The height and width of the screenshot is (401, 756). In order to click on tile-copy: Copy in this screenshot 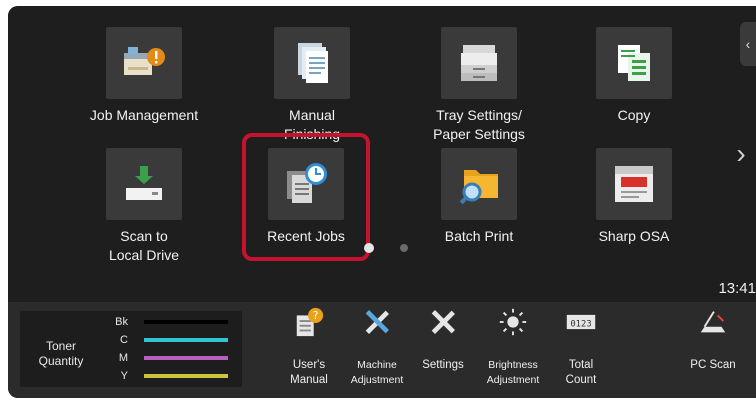, I will do `click(634, 87)`.